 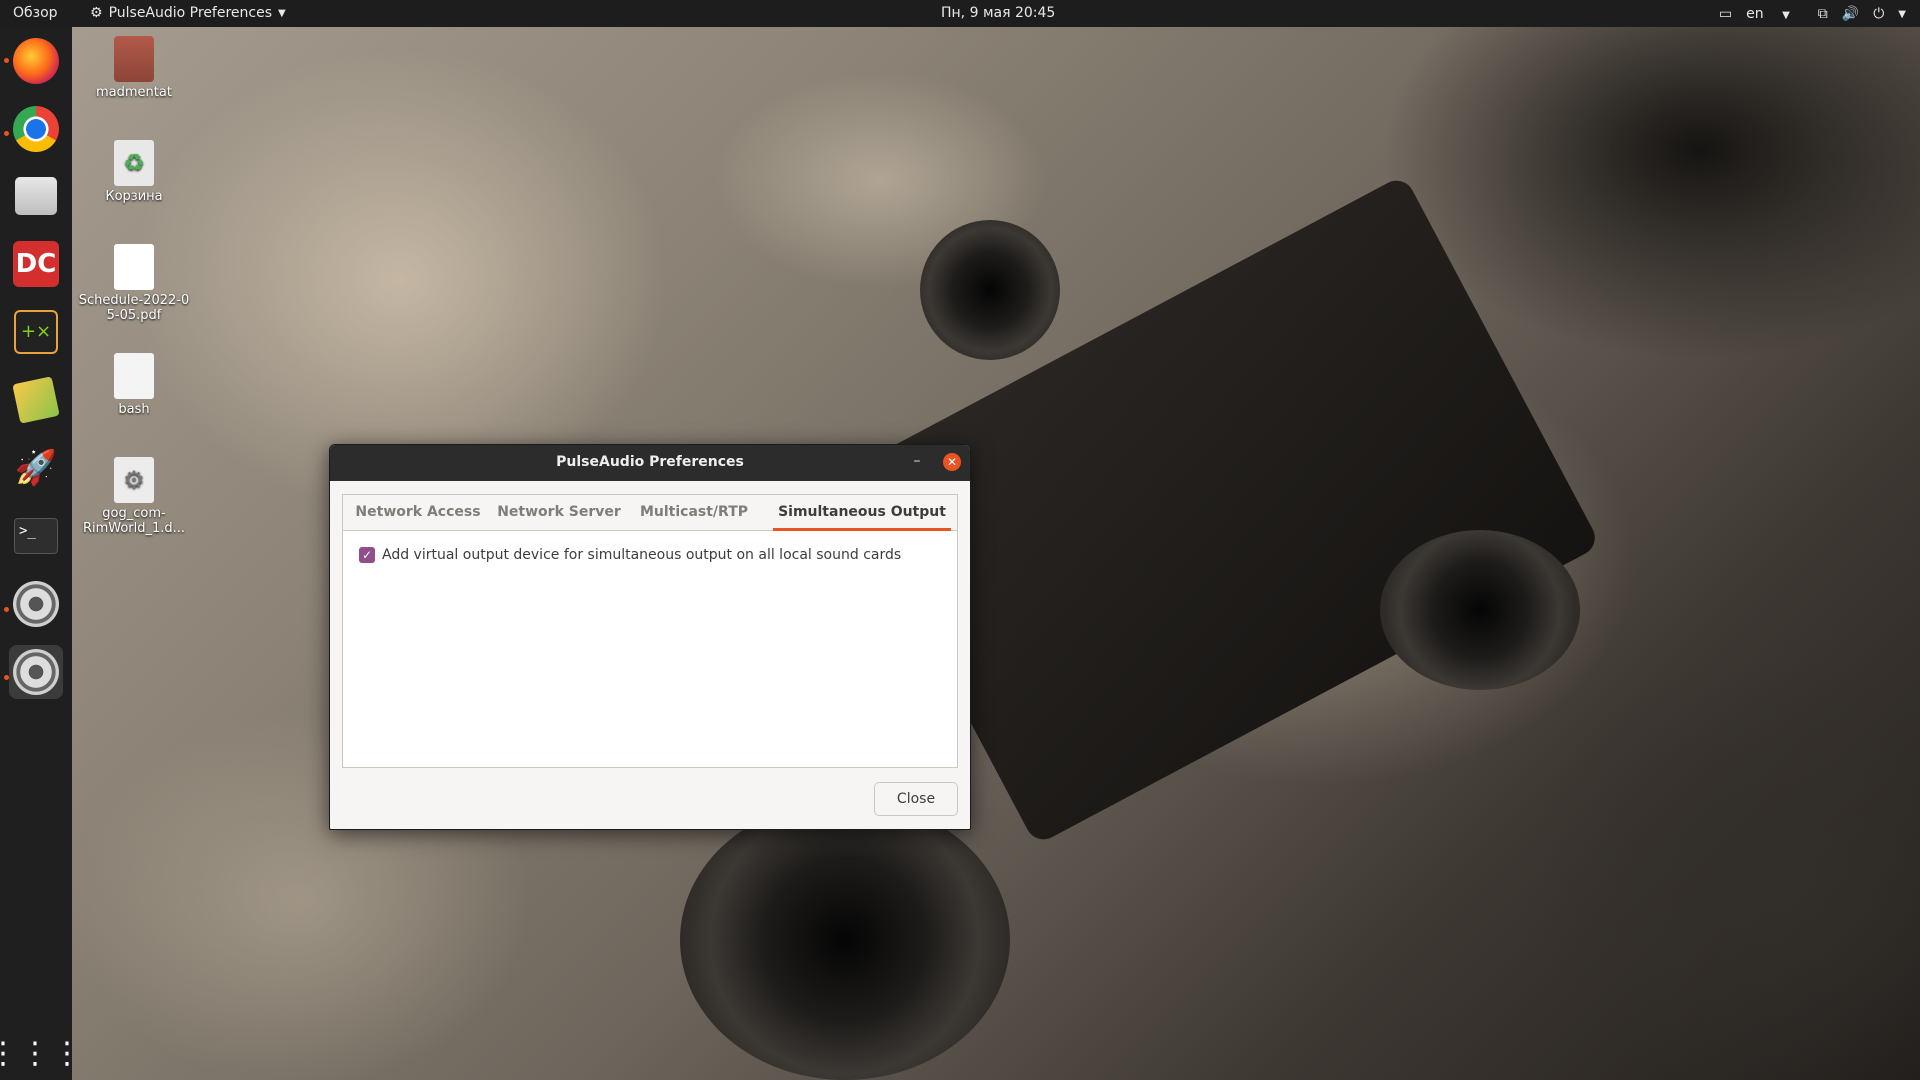 I want to click on chrome-icon, so click(x=36, y=129).